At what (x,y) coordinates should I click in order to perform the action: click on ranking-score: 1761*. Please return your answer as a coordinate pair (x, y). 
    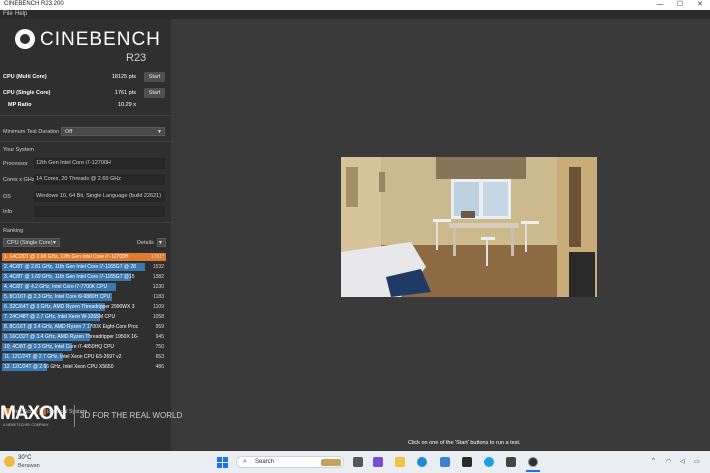
    Looking at the image, I should click on (157, 257).